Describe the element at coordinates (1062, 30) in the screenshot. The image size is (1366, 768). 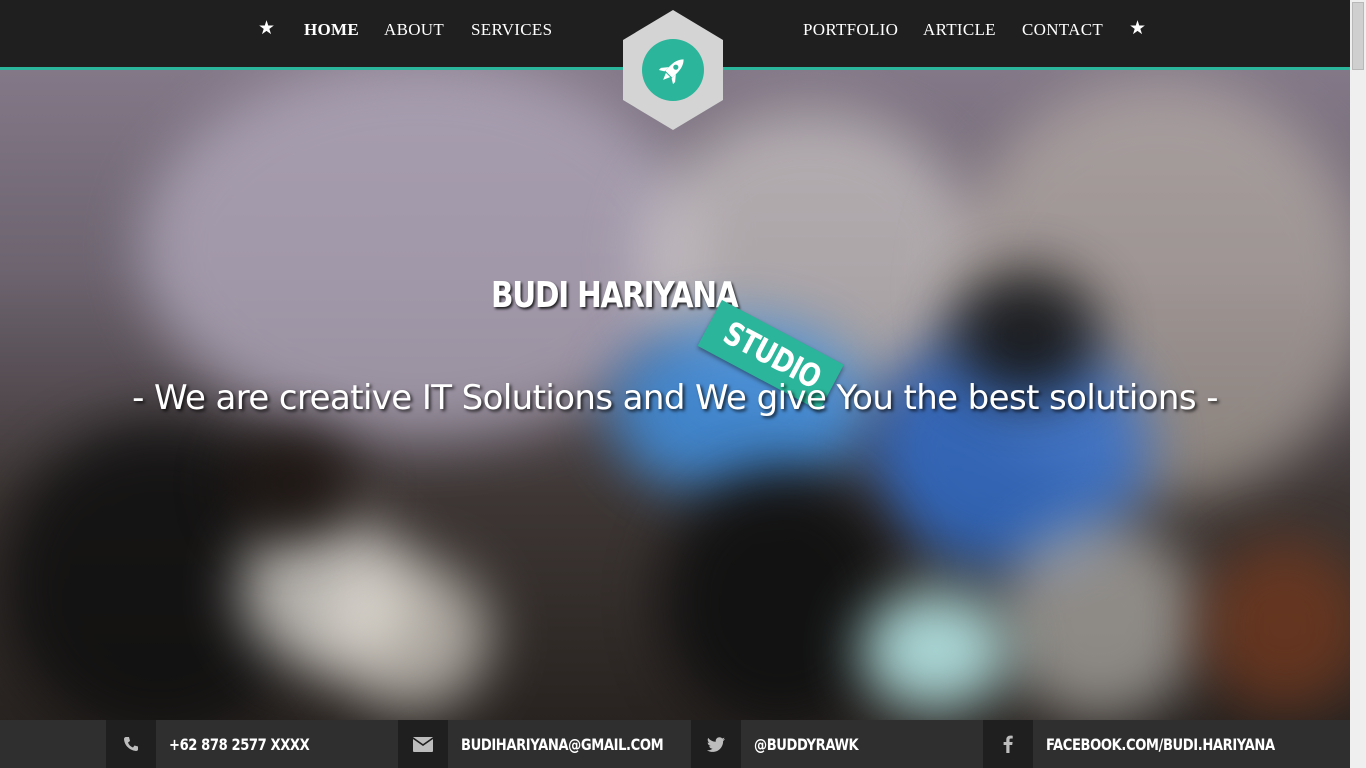
I see `nav-contact: CONTACT` at that location.